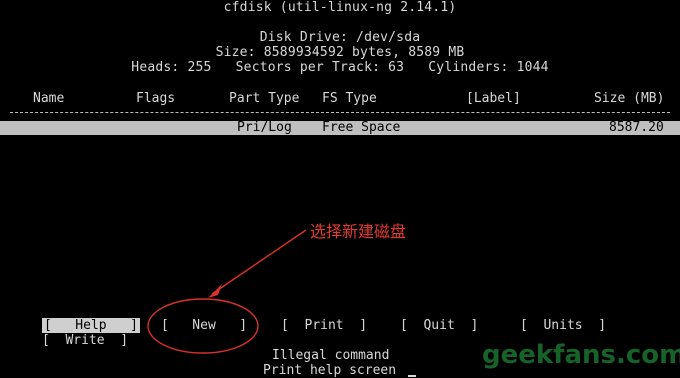 The image size is (680, 378). Describe the element at coordinates (358, 231) in the screenshot. I see `annotation-label: 选择新建磁盘` at that location.